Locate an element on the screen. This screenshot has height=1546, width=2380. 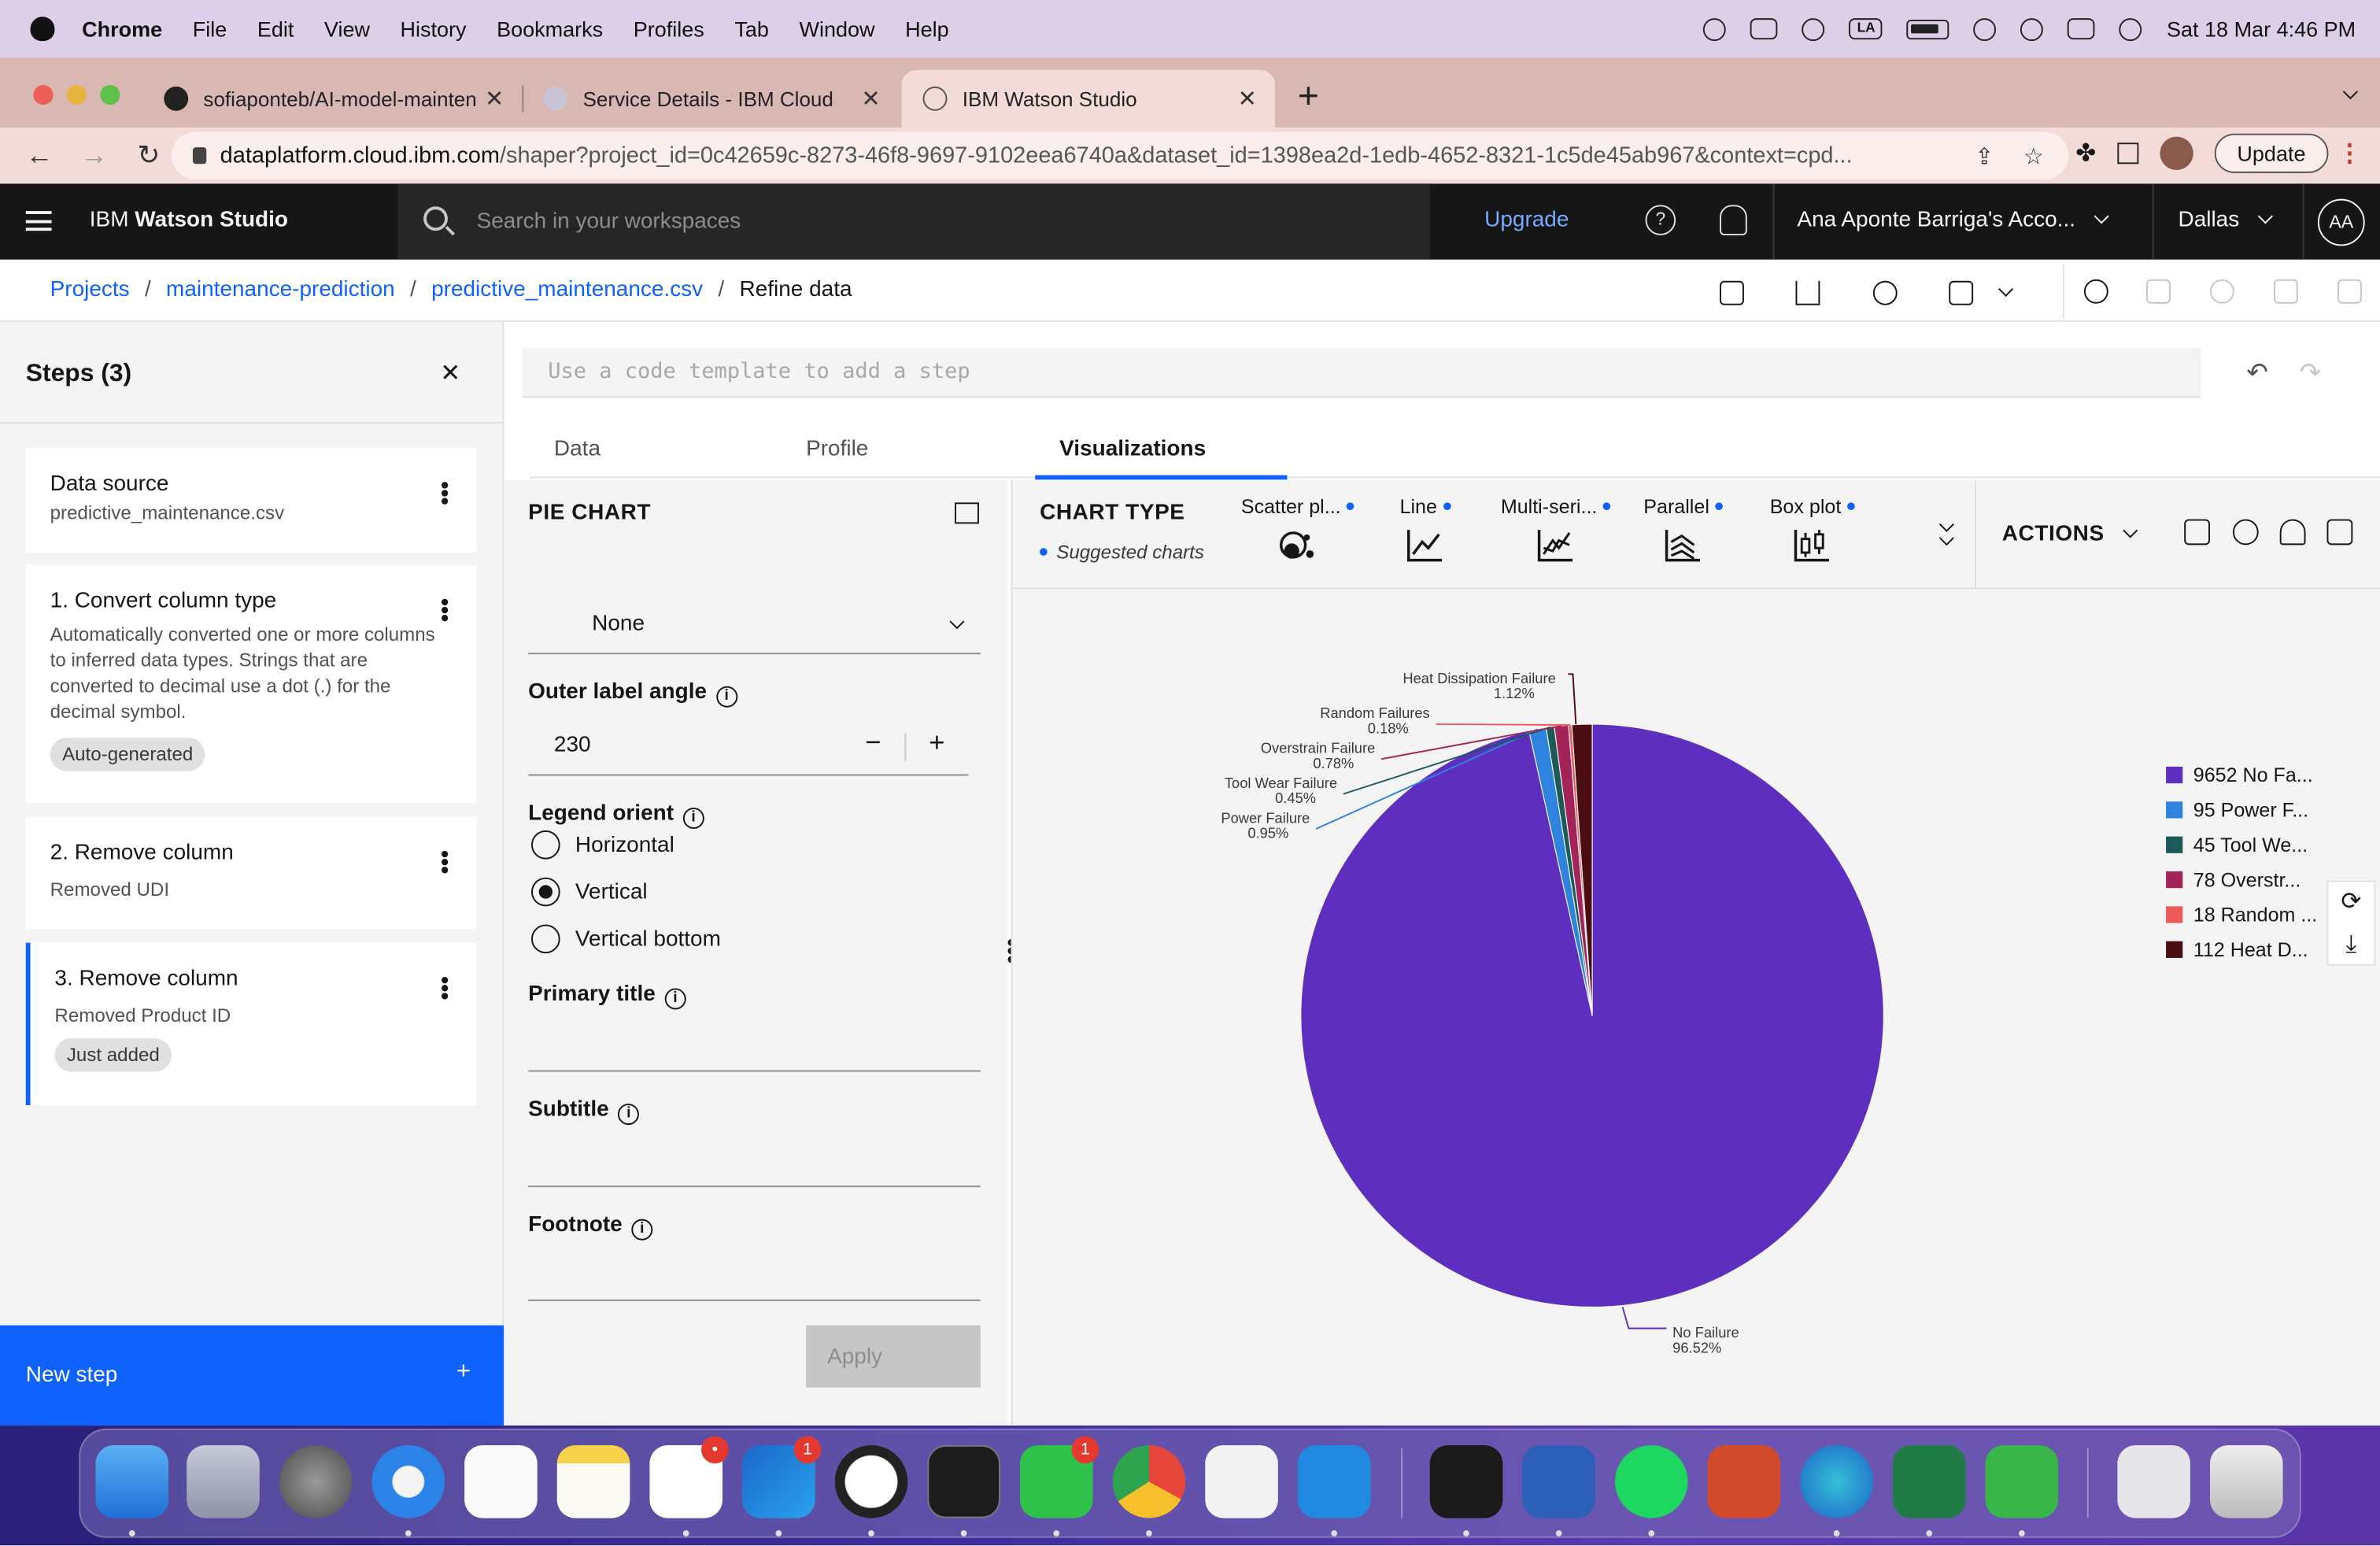
product-name: IBM Watson Studio is located at coordinates (189, 220).